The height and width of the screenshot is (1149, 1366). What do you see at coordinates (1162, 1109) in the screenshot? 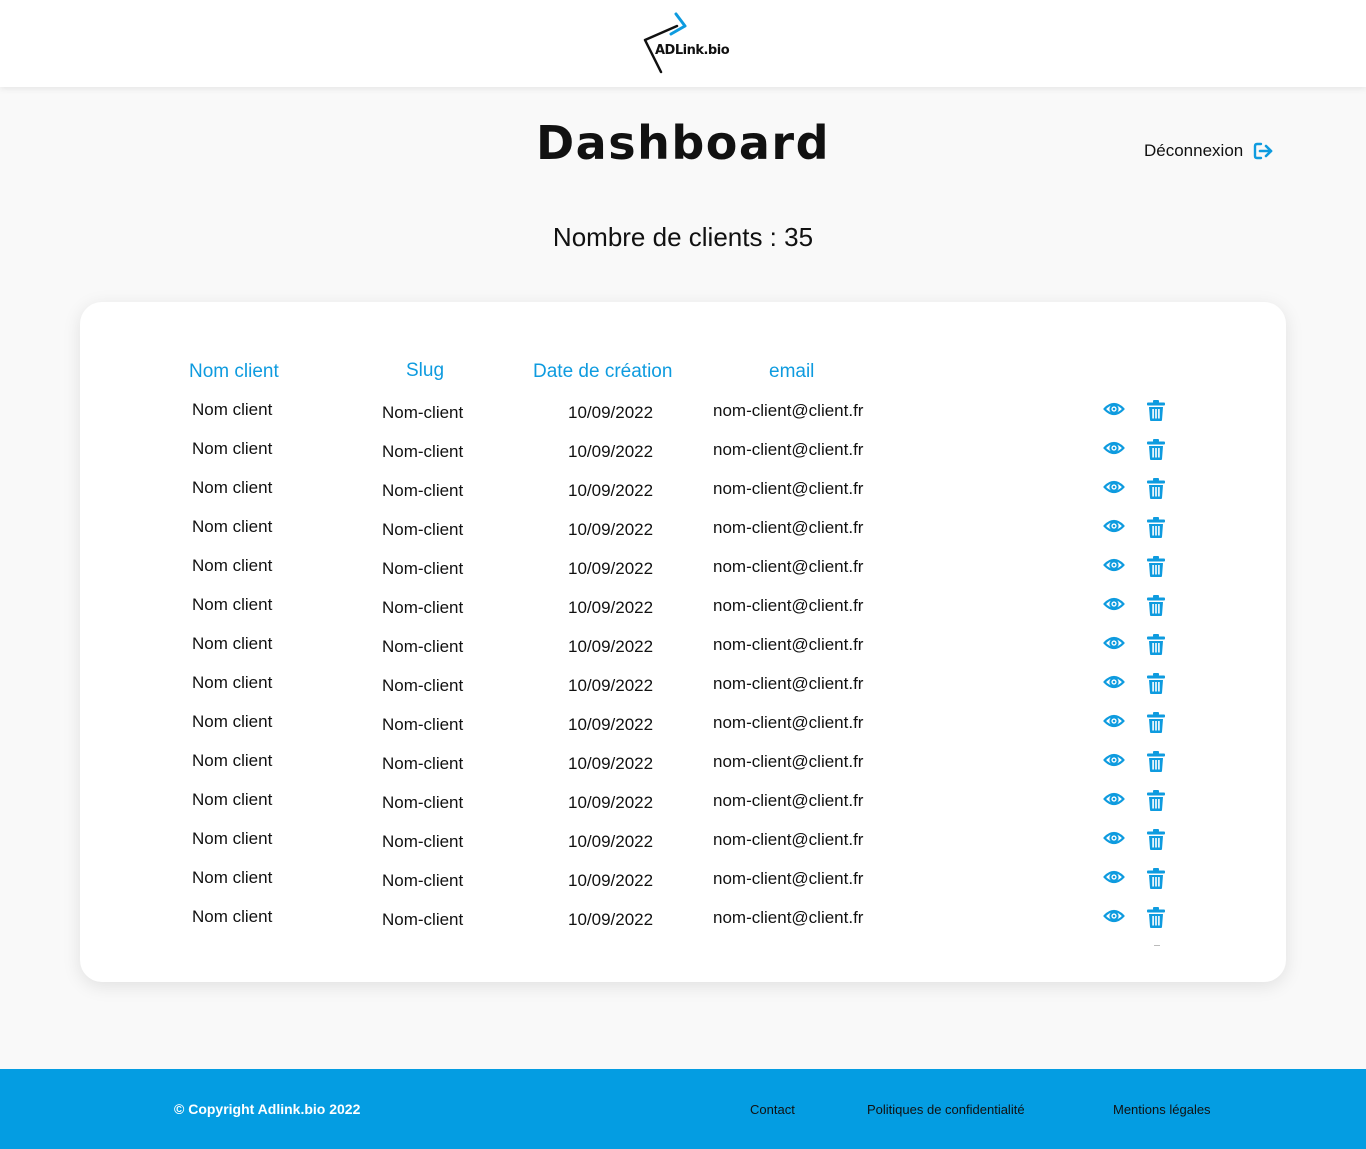
I see `footer-link-legal: Mentions légales` at bounding box center [1162, 1109].